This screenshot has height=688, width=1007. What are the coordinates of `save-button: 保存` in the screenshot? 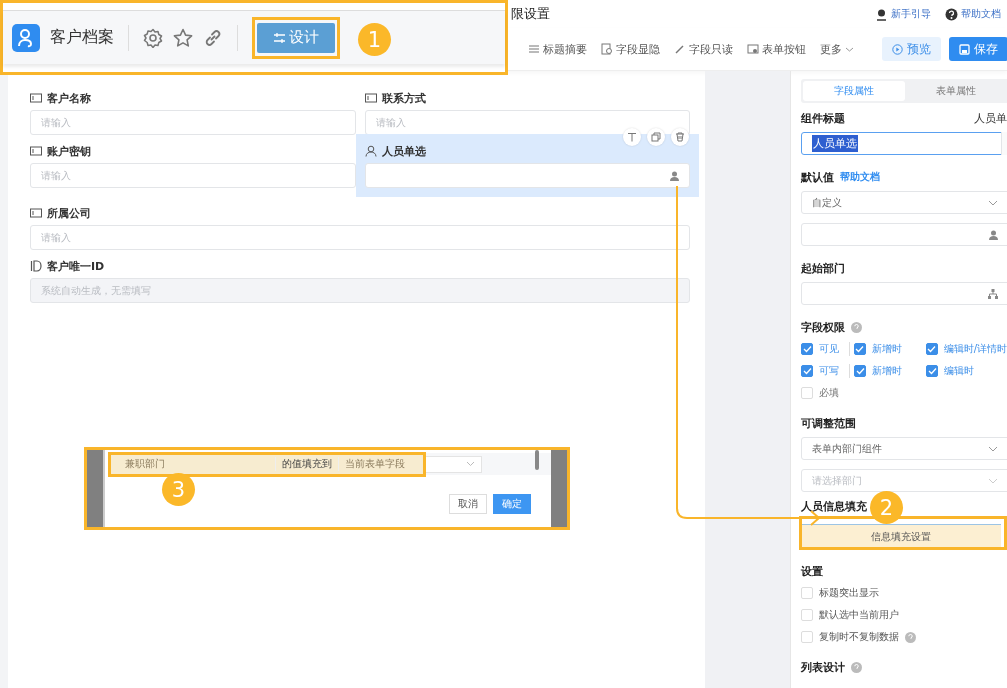 It's located at (978, 49).